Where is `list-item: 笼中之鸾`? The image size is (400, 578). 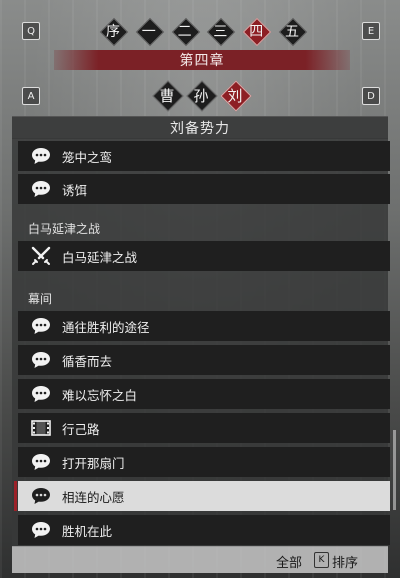 list-item: 笼中之鸾 is located at coordinates (204, 156).